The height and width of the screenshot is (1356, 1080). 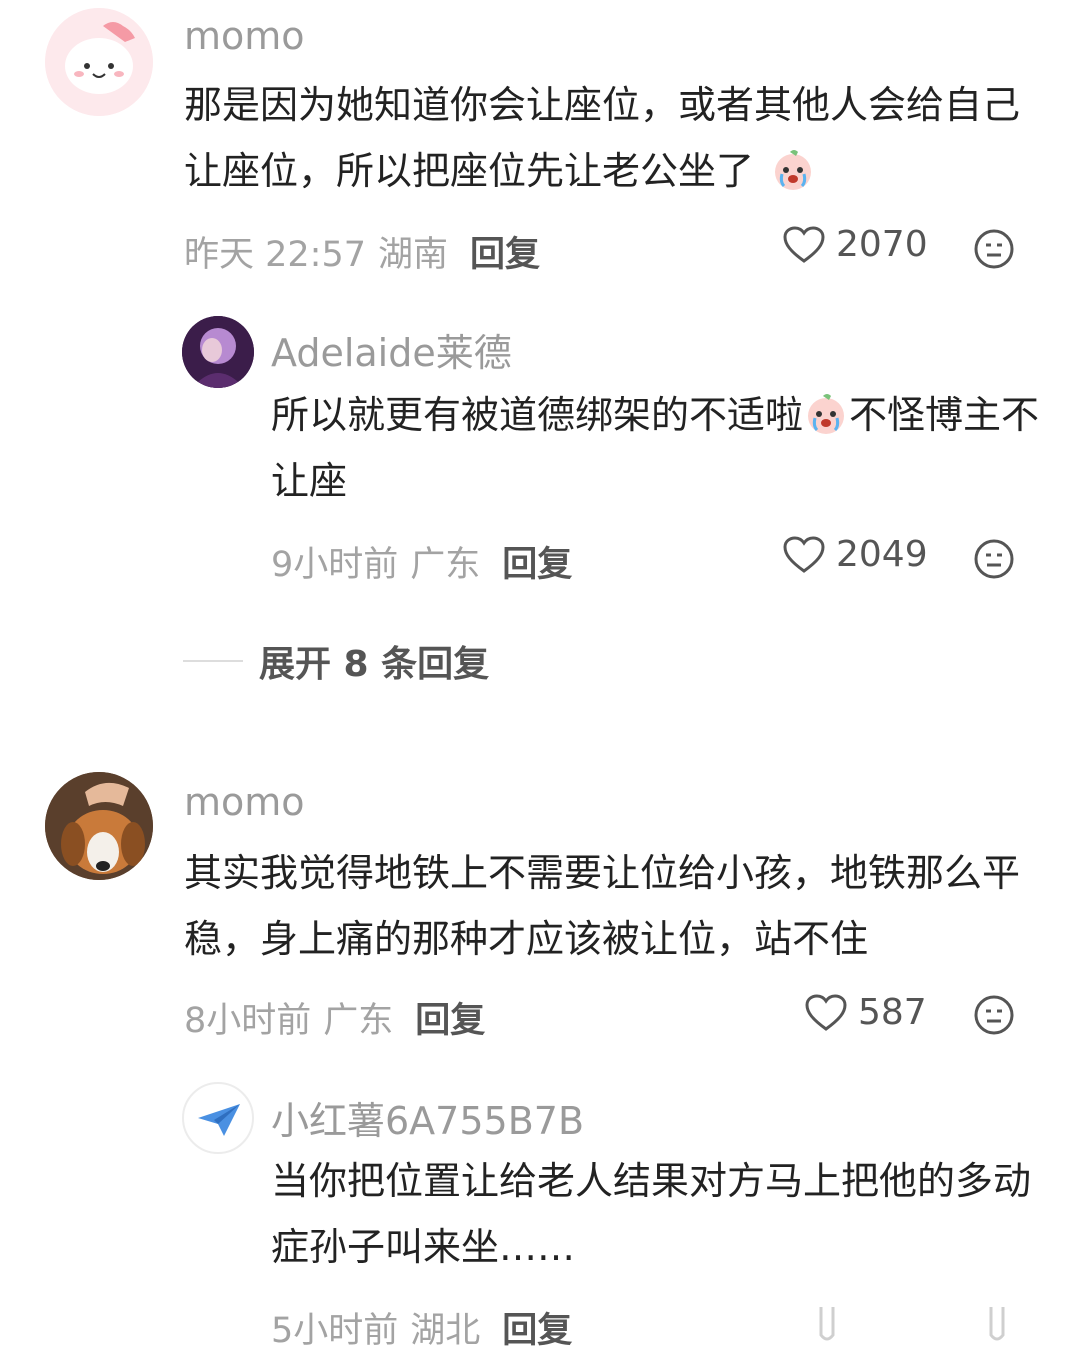 I want to click on comment-location: 湖北, so click(x=445, y=1331).